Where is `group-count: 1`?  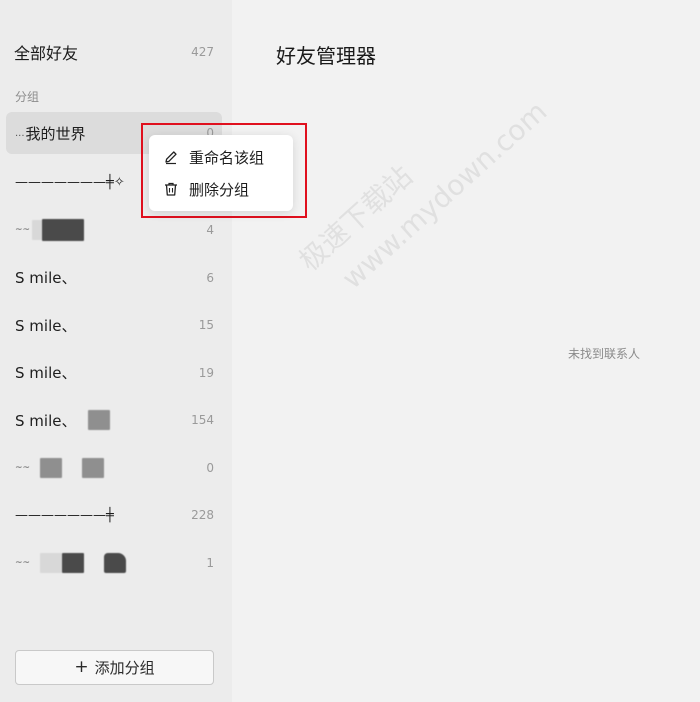
group-count: 1 is located at coordinates (210, 562).